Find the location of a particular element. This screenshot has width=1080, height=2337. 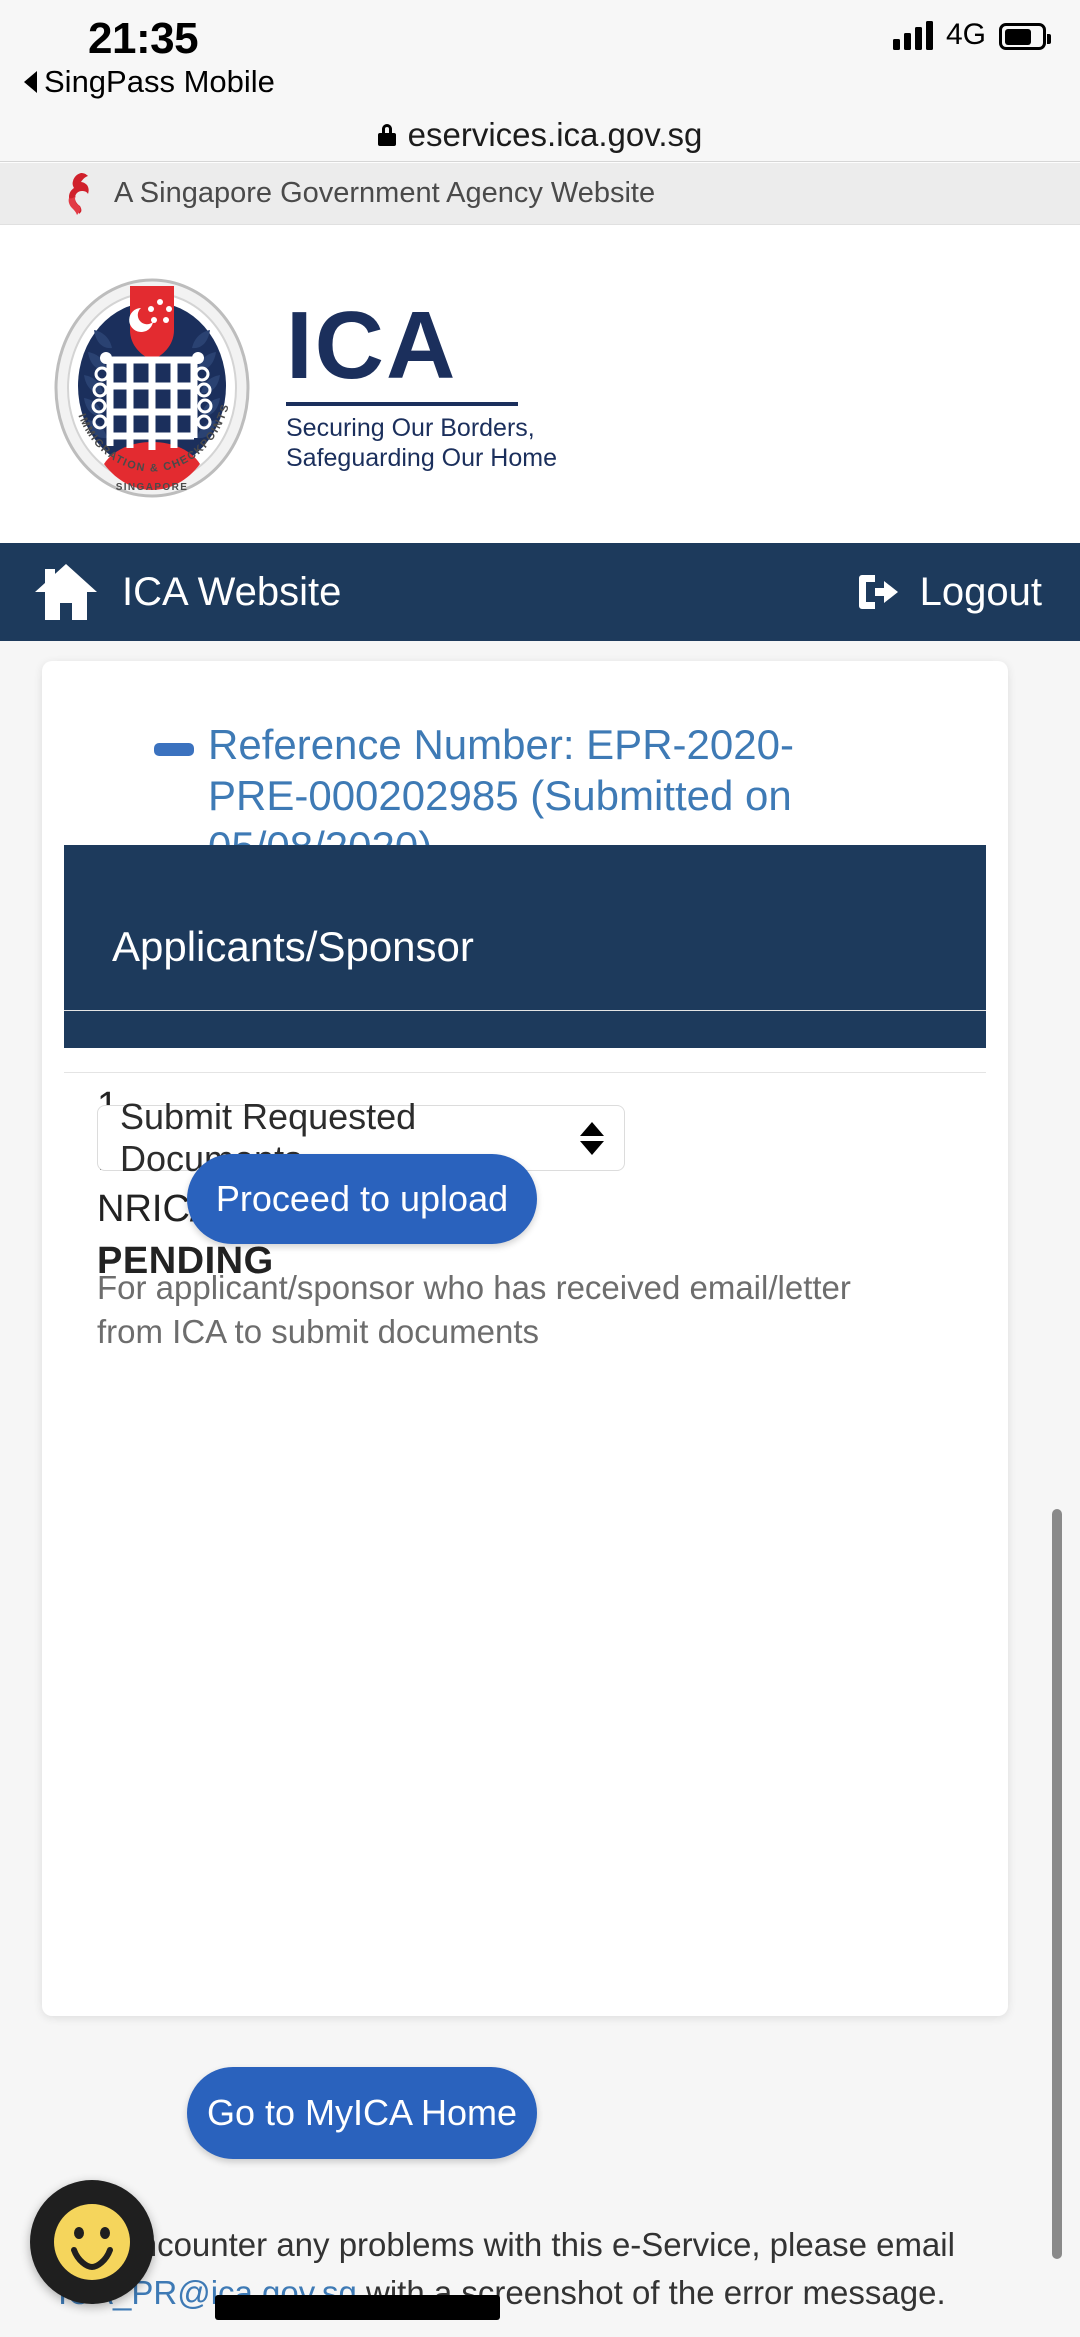

logout-button: Logout is located at coordinates (949, 592).